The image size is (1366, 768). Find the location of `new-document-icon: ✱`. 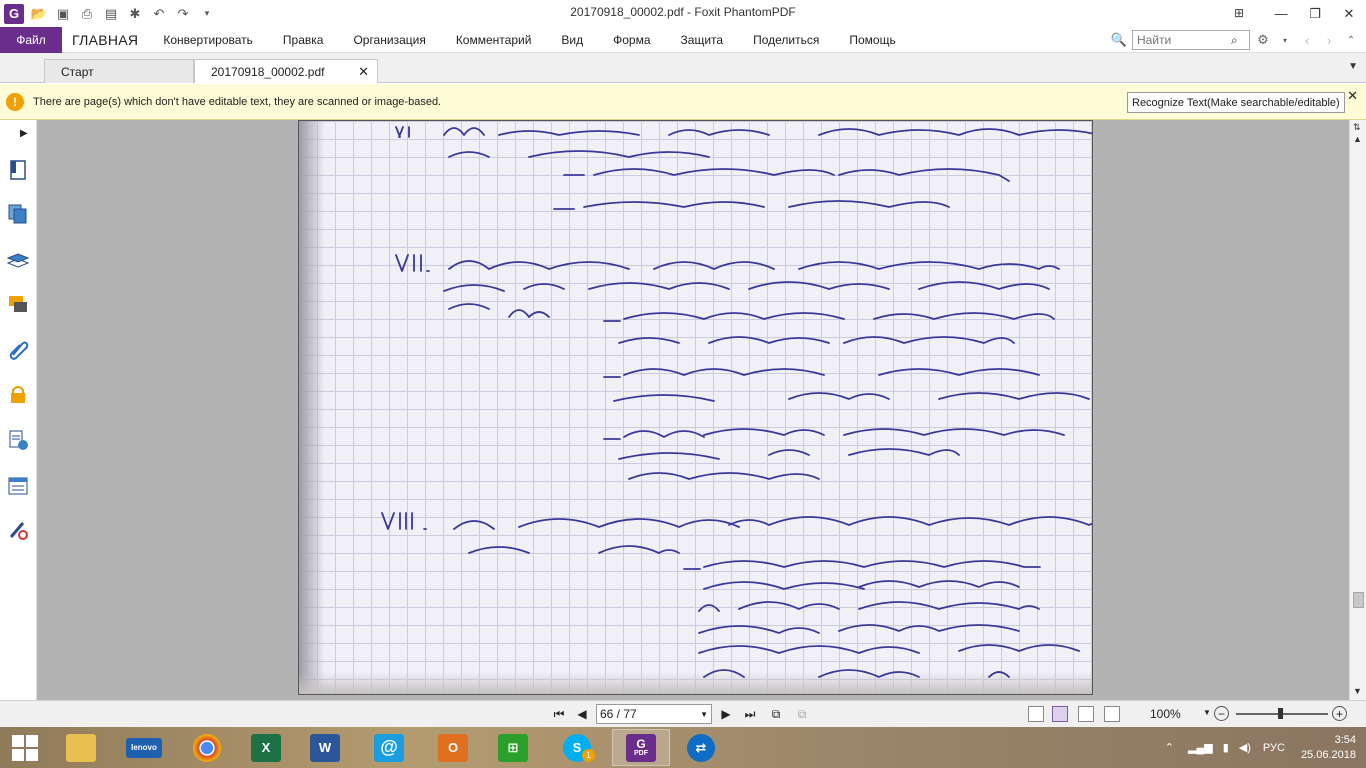

new-document-icon: ✱ is located at coordinates (135, 14).